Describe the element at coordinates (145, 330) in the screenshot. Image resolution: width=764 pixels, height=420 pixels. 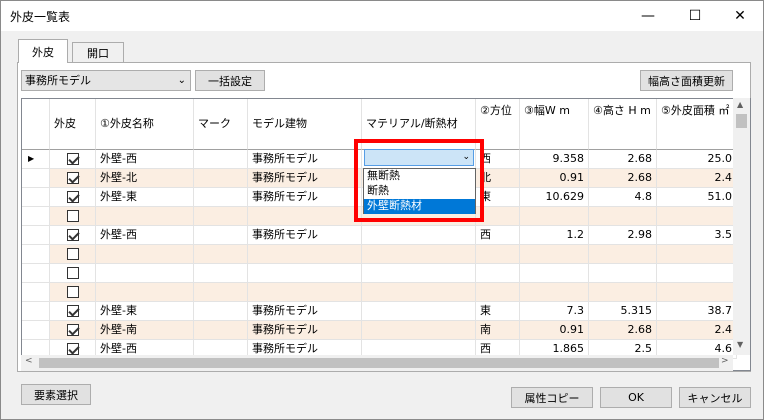
I see `col-name-cell: 外壁-南` at that location.